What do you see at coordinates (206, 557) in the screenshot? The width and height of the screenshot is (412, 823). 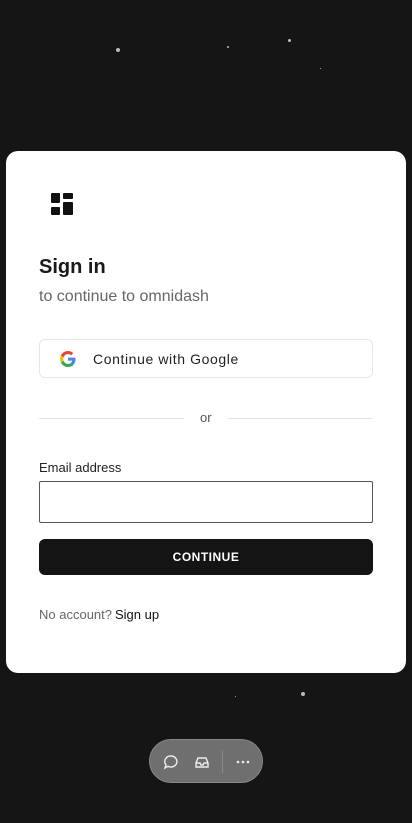 I see `continue-button: CONTINUE` at bounding box center [206, 557].